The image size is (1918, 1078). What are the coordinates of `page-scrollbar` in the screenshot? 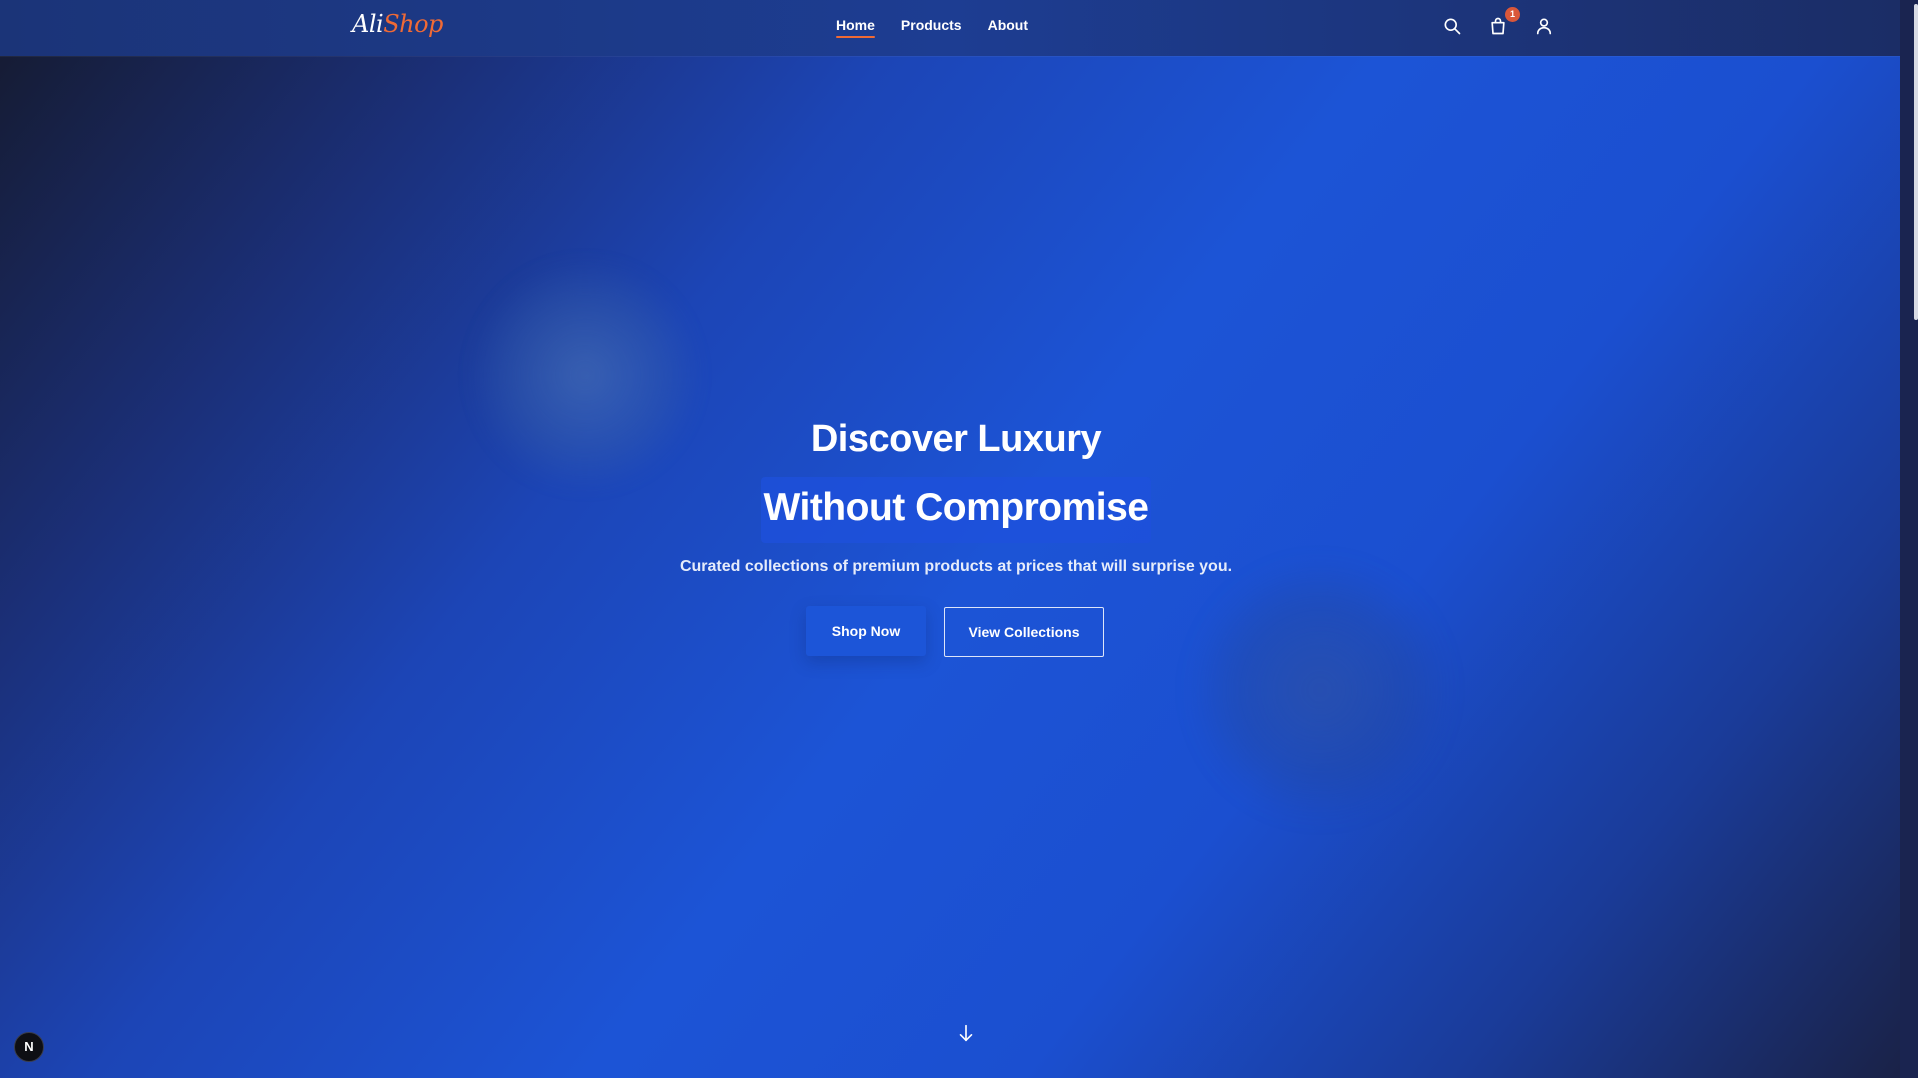 It's located at (1909, 539).